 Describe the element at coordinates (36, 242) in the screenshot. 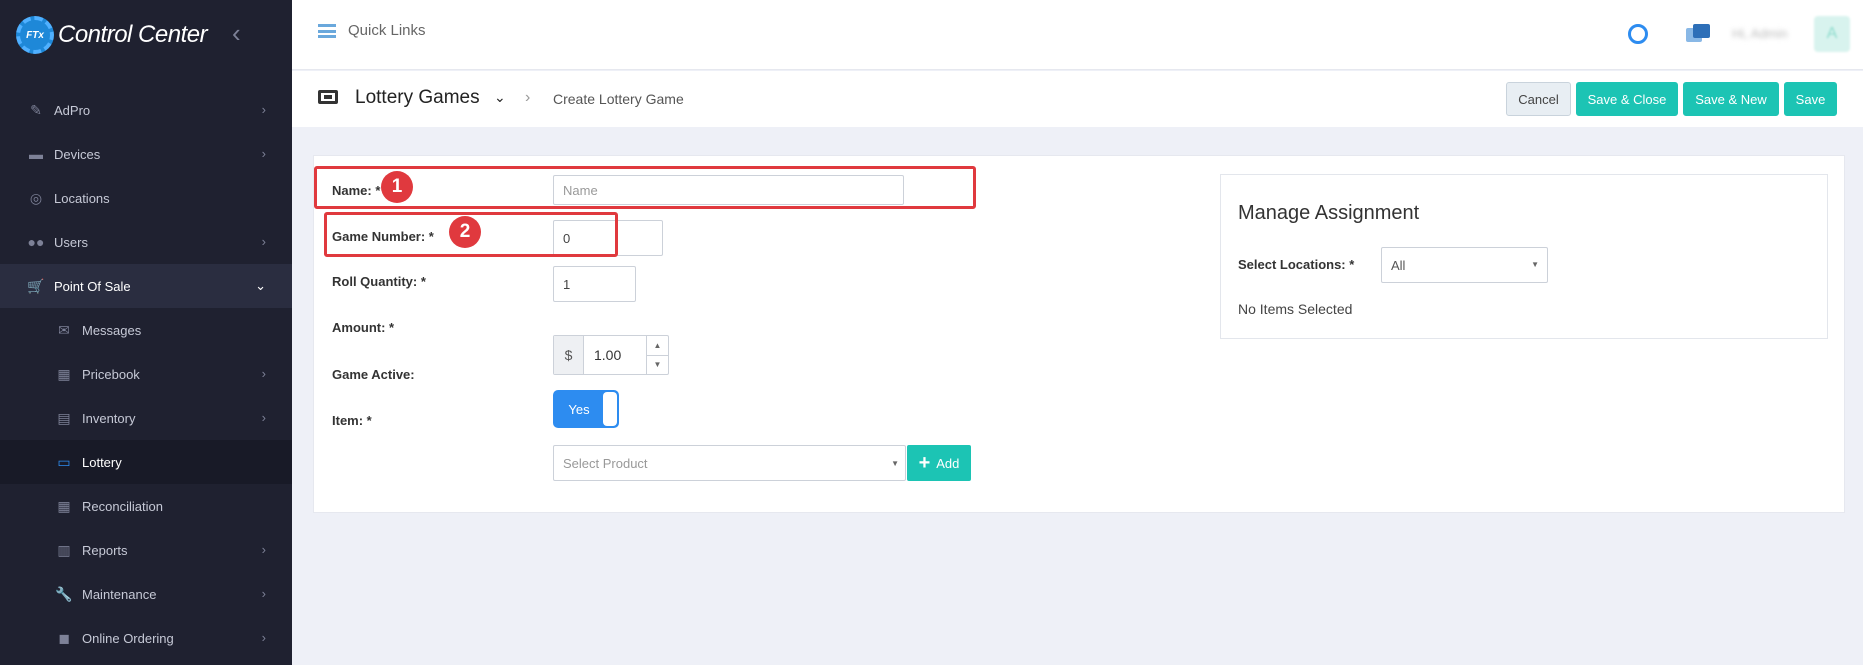

I see `users-icon: ●●` at that location.